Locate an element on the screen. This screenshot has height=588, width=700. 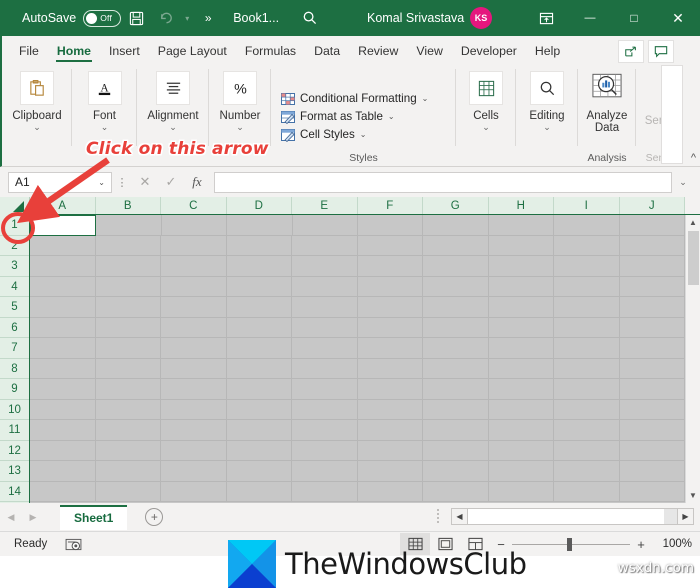
grid-cell-g8 is located at coordinates (456, 369).